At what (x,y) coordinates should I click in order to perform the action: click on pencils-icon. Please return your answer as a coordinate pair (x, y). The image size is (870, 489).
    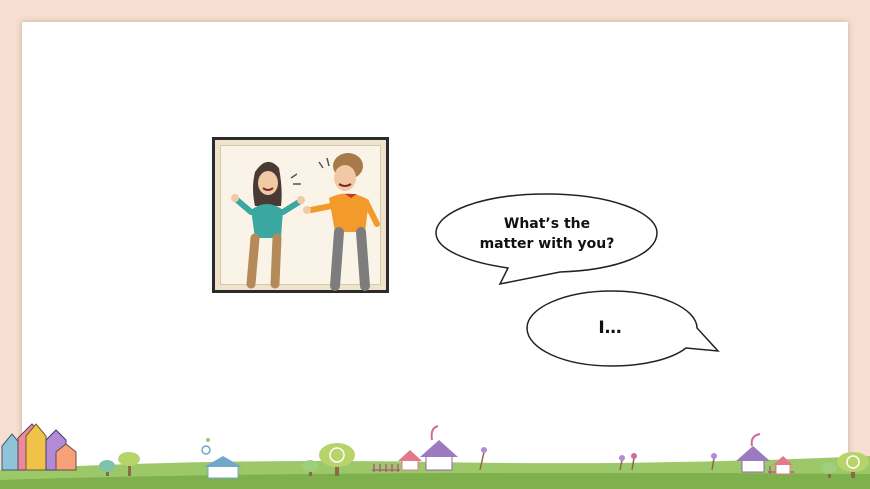
    Looking at the image, I should click on (39, 447).